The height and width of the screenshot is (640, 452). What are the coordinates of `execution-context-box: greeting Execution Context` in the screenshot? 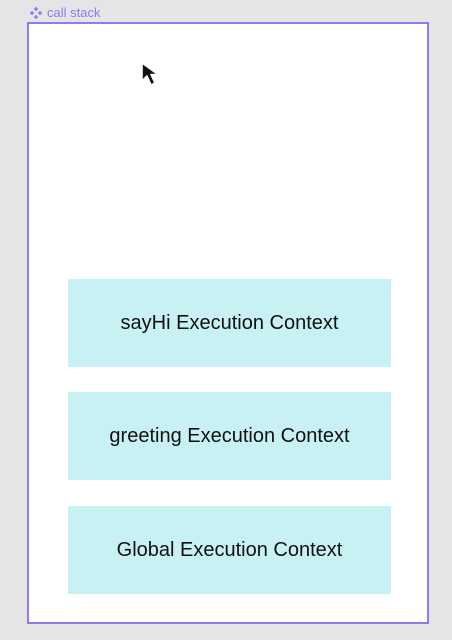 It's located at (229, 436).